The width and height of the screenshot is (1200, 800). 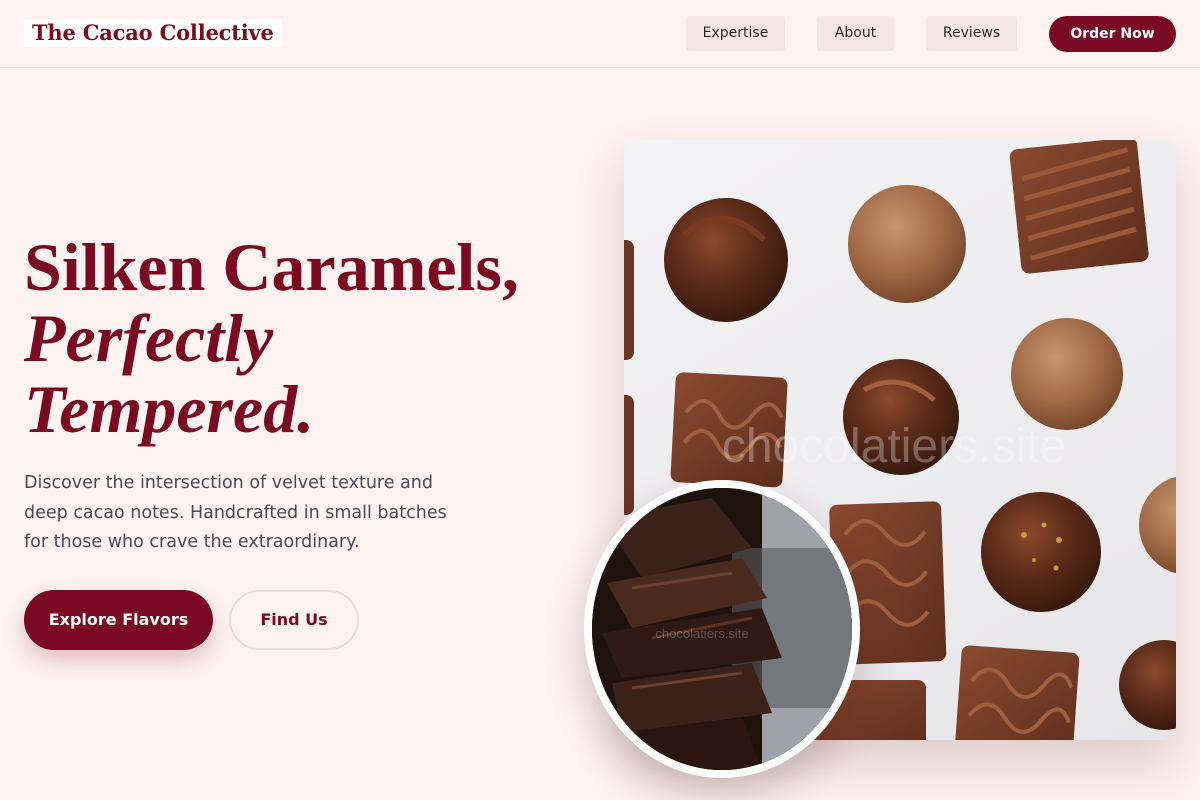 What do you see at coordinates (701, 633) in the screenshot?
I see `inset-image-watermark: chocolatiers.site` at bounding box center [701, 633].